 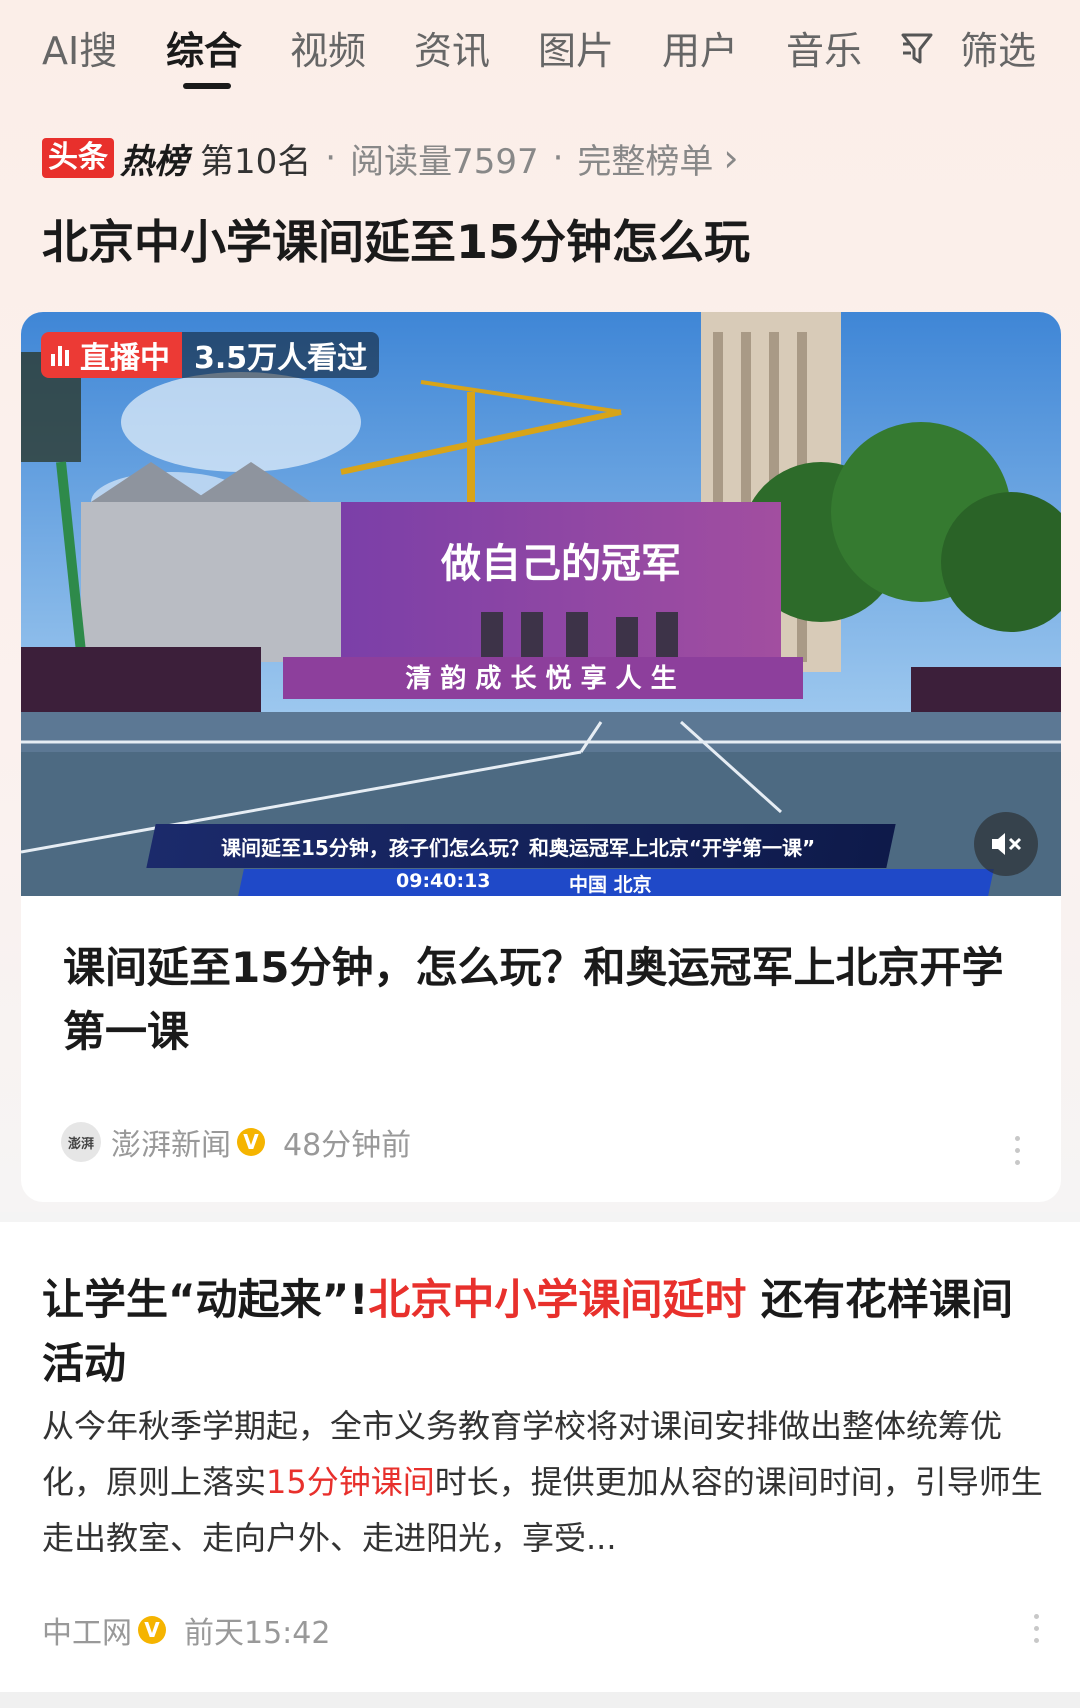 I want to click on video-location: 中国 北京, so click(x=610, y=885).